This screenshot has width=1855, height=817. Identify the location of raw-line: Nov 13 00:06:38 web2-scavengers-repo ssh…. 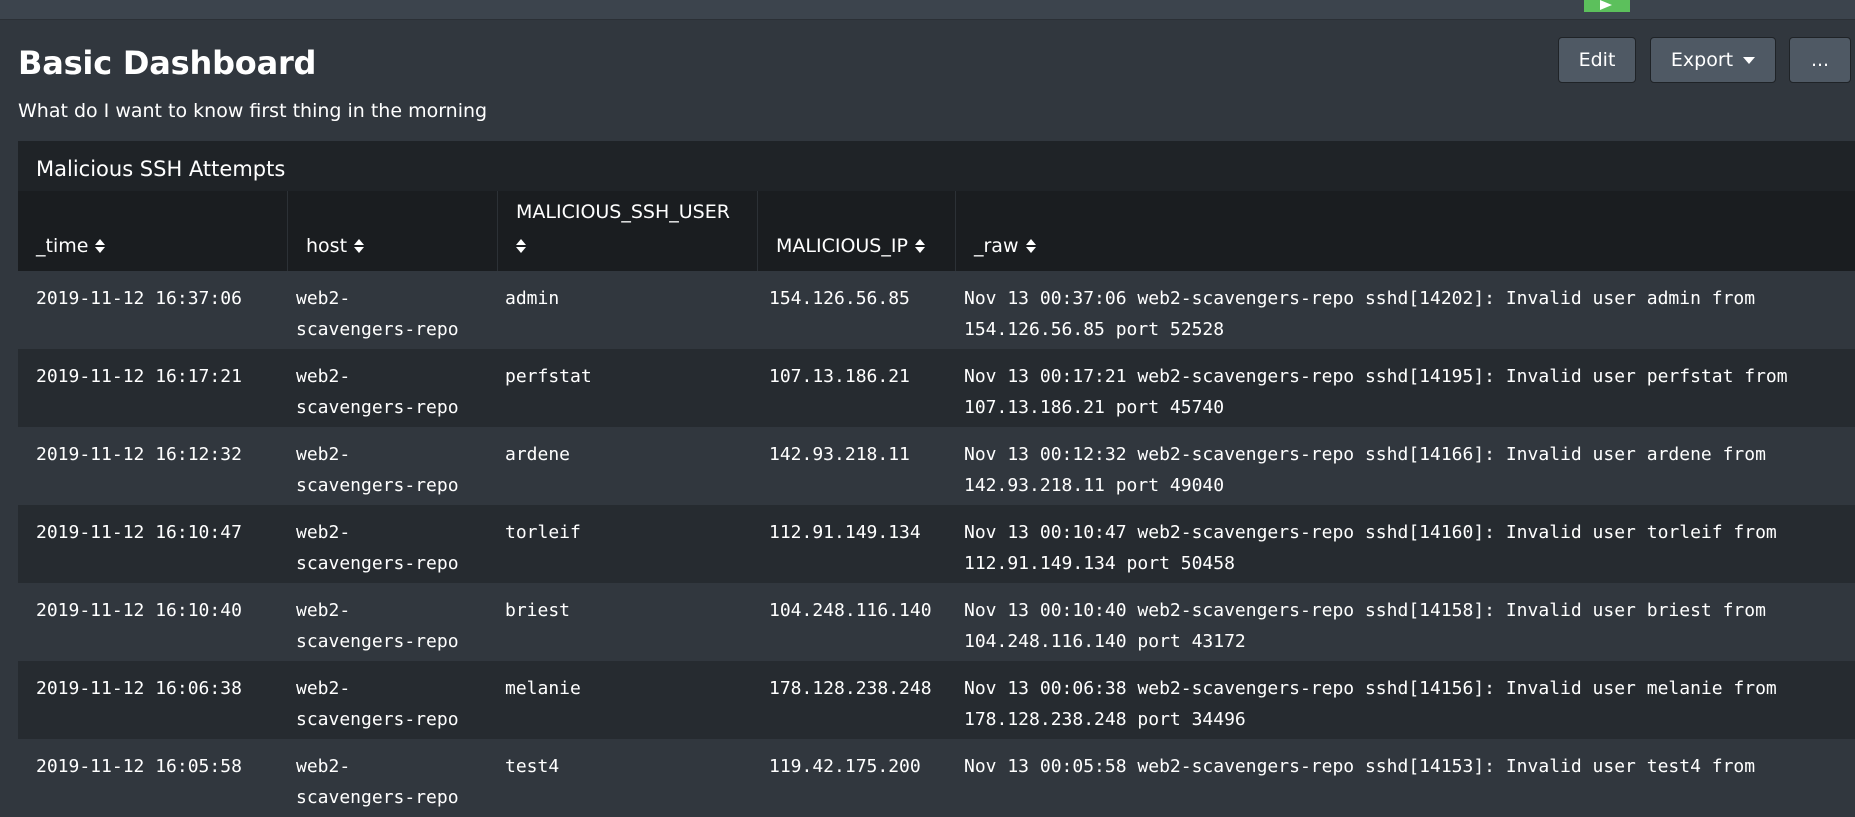
(1370, 688).